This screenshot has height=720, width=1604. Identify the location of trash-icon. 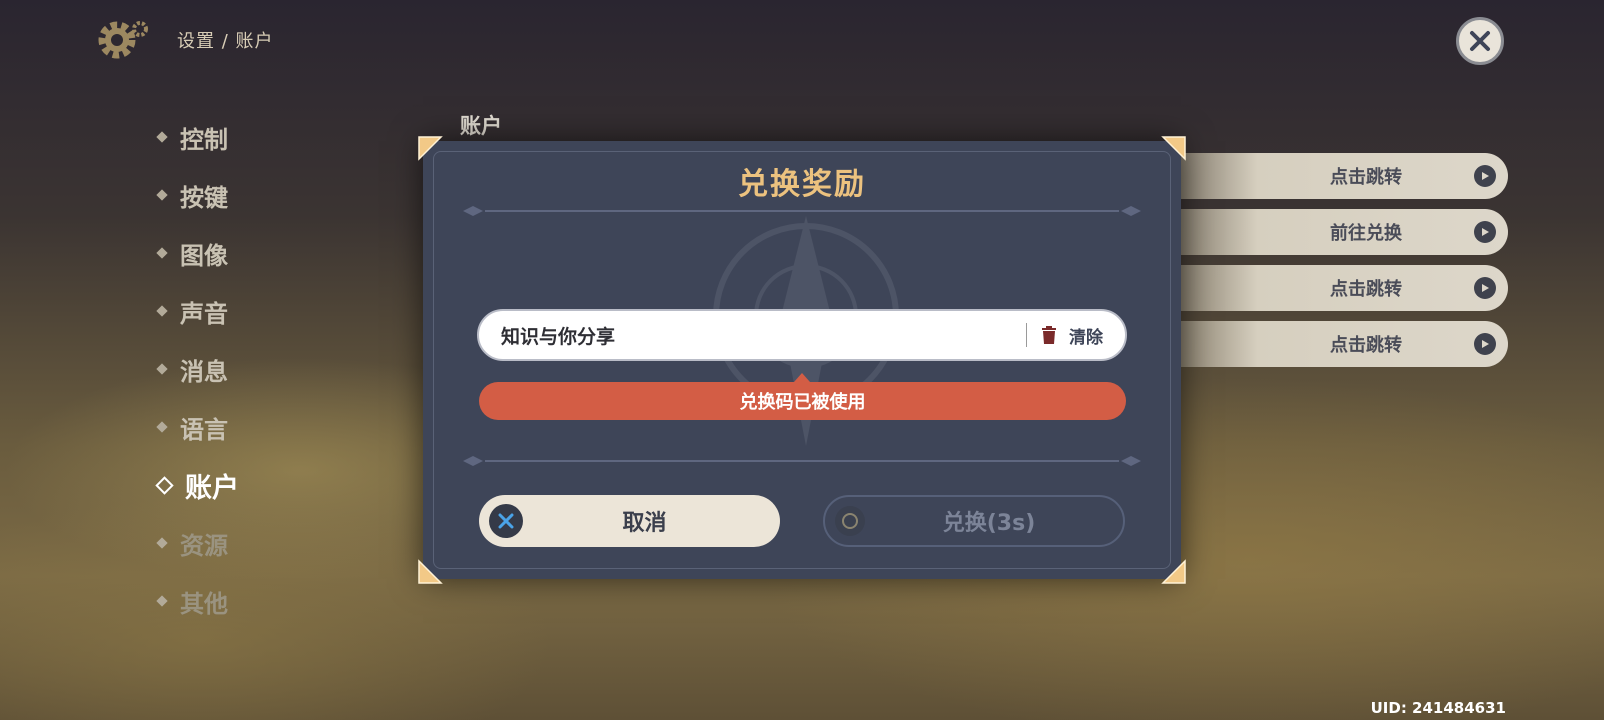
(1049, 335).